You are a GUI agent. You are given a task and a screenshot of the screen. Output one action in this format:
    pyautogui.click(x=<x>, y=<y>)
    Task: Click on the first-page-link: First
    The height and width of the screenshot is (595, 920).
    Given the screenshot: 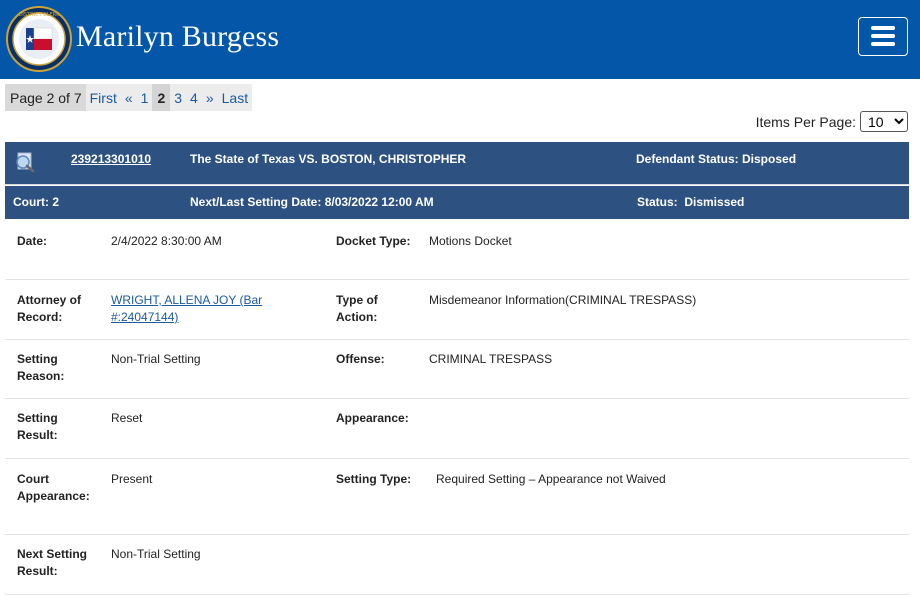 What is the action you would take?
    pyautogui.click(x=103, y=97)
    